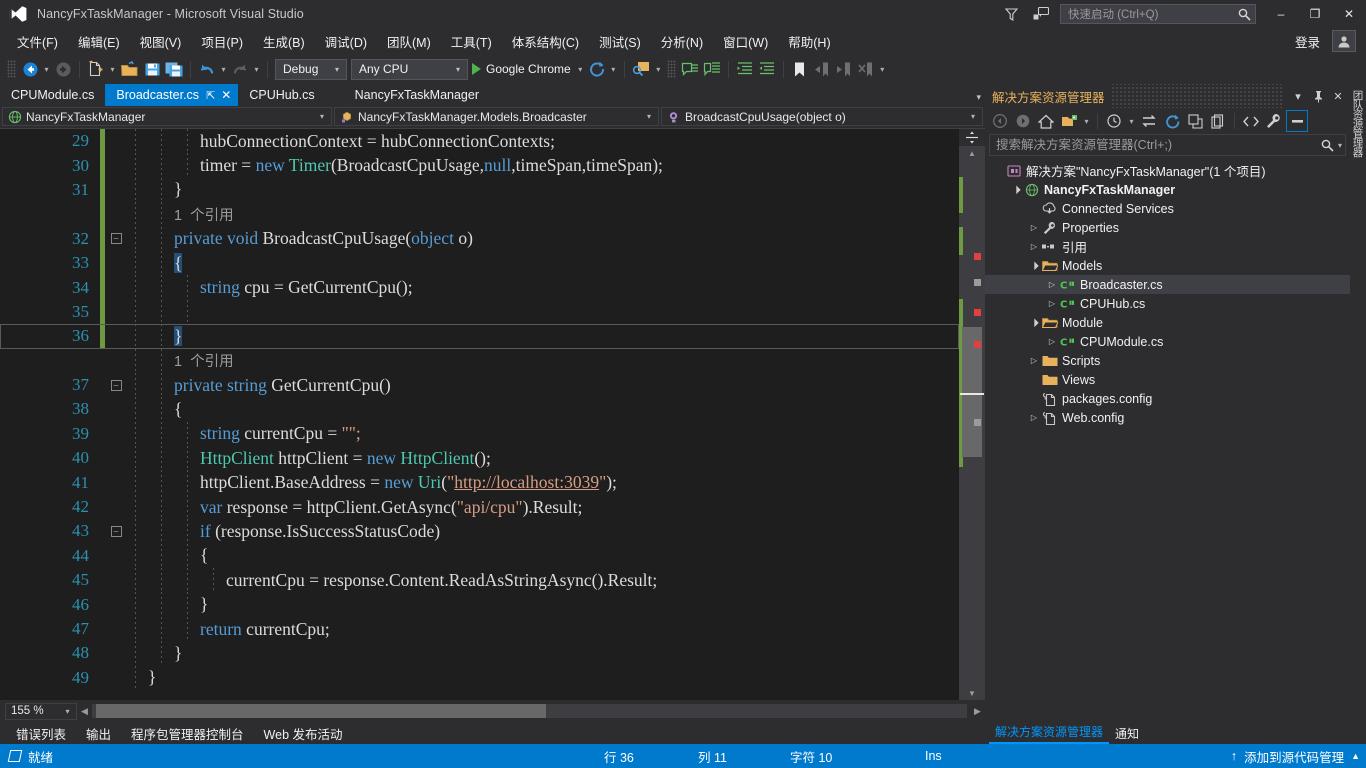 The height and width of the screenshot is (768, 1366). Describe the element at coordinates (866, 69) in the screenshot. I see `clear-bookmarks-icon` at that location.